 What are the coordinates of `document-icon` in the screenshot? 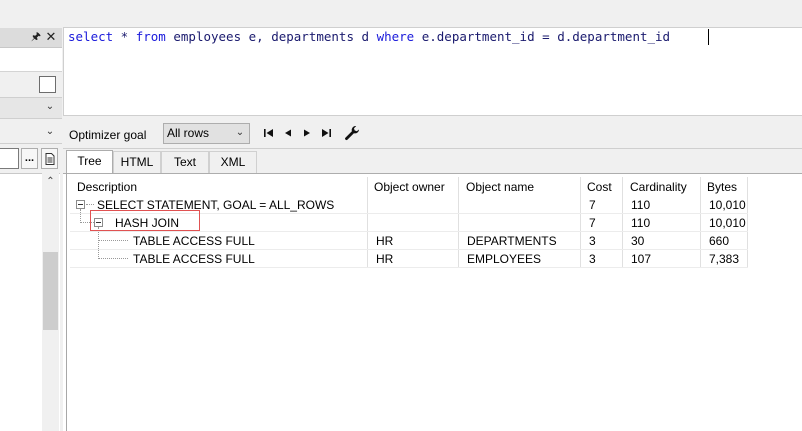 It's located at (50, 159).